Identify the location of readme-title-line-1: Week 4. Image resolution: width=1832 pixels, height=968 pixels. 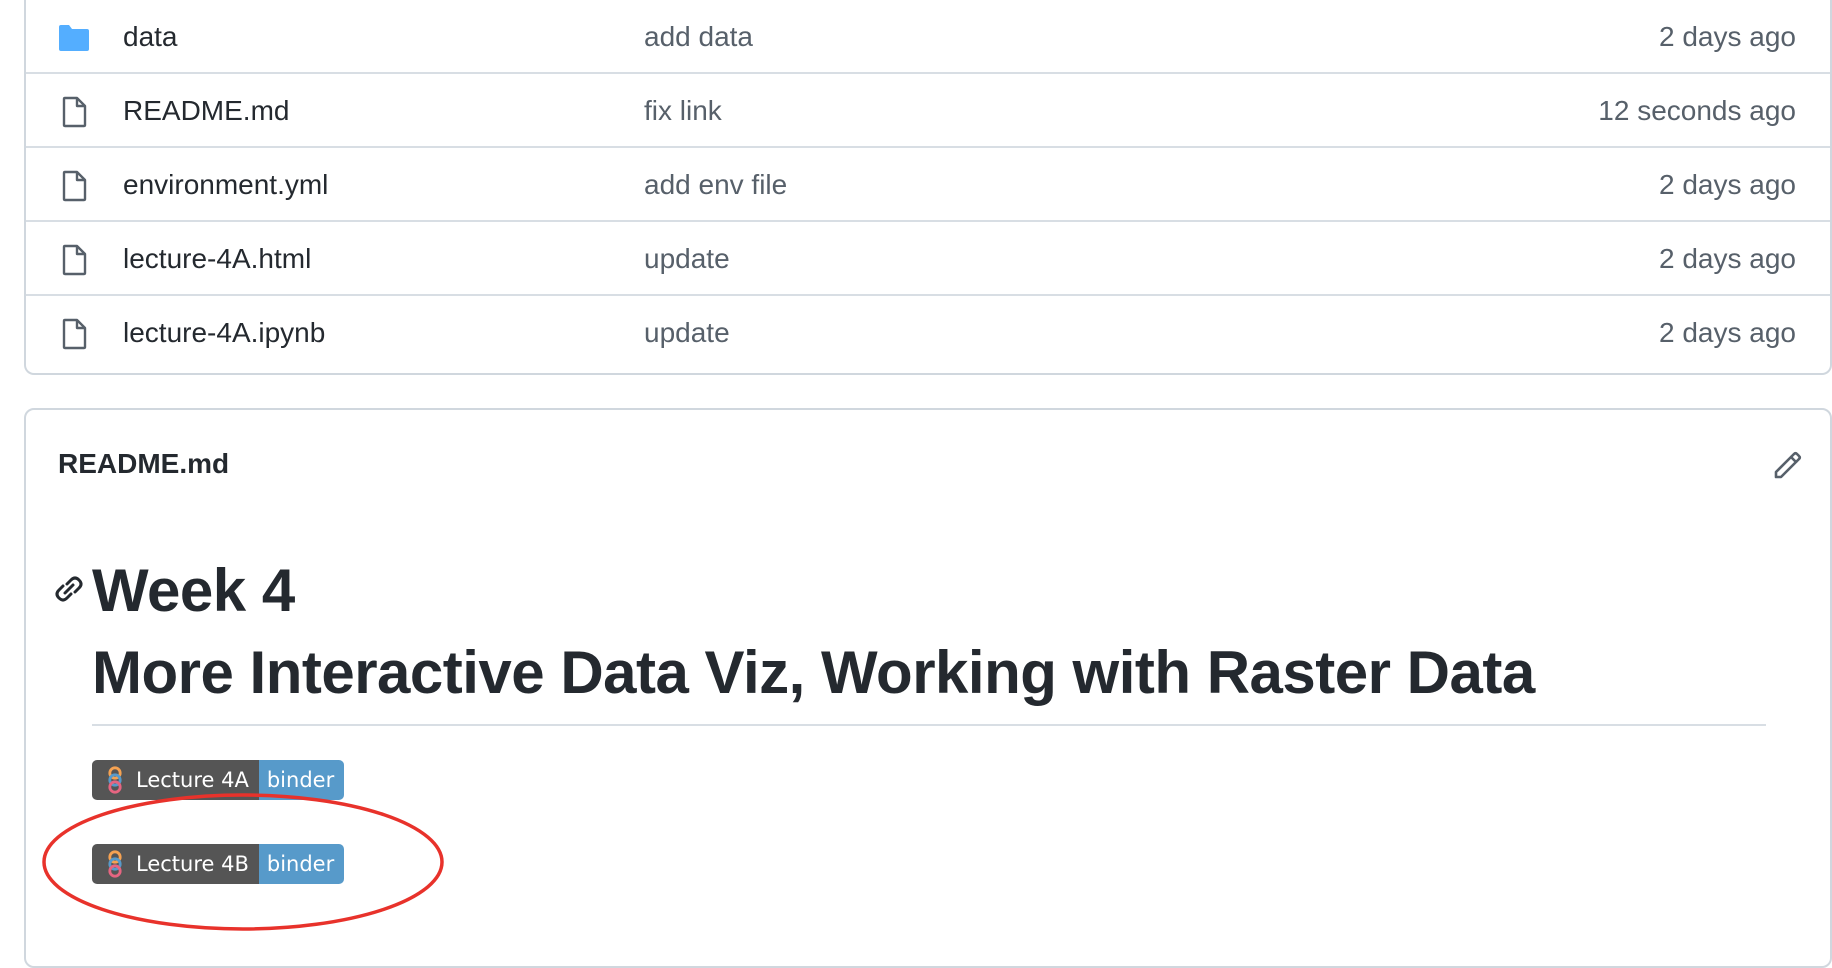
(193, 590).